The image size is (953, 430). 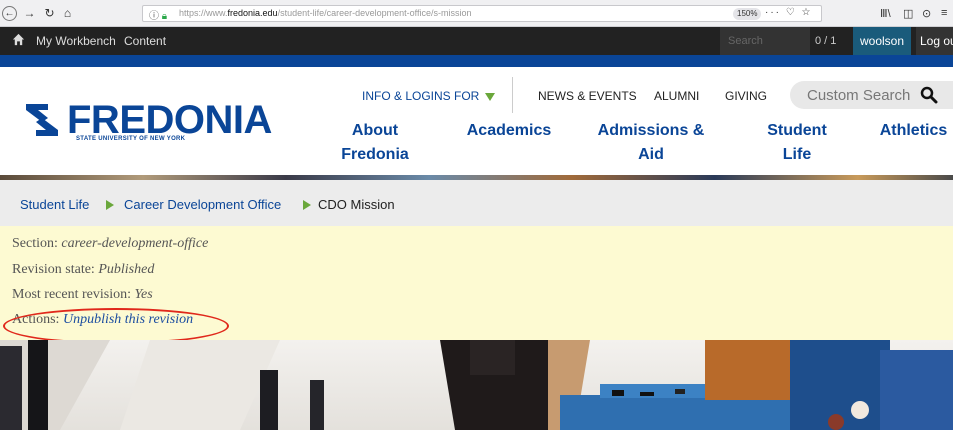 What do you see at coordinates (747, 14) in the screenshot?
I see `zoom-badge: 150%` at bounding box center [747, 14].